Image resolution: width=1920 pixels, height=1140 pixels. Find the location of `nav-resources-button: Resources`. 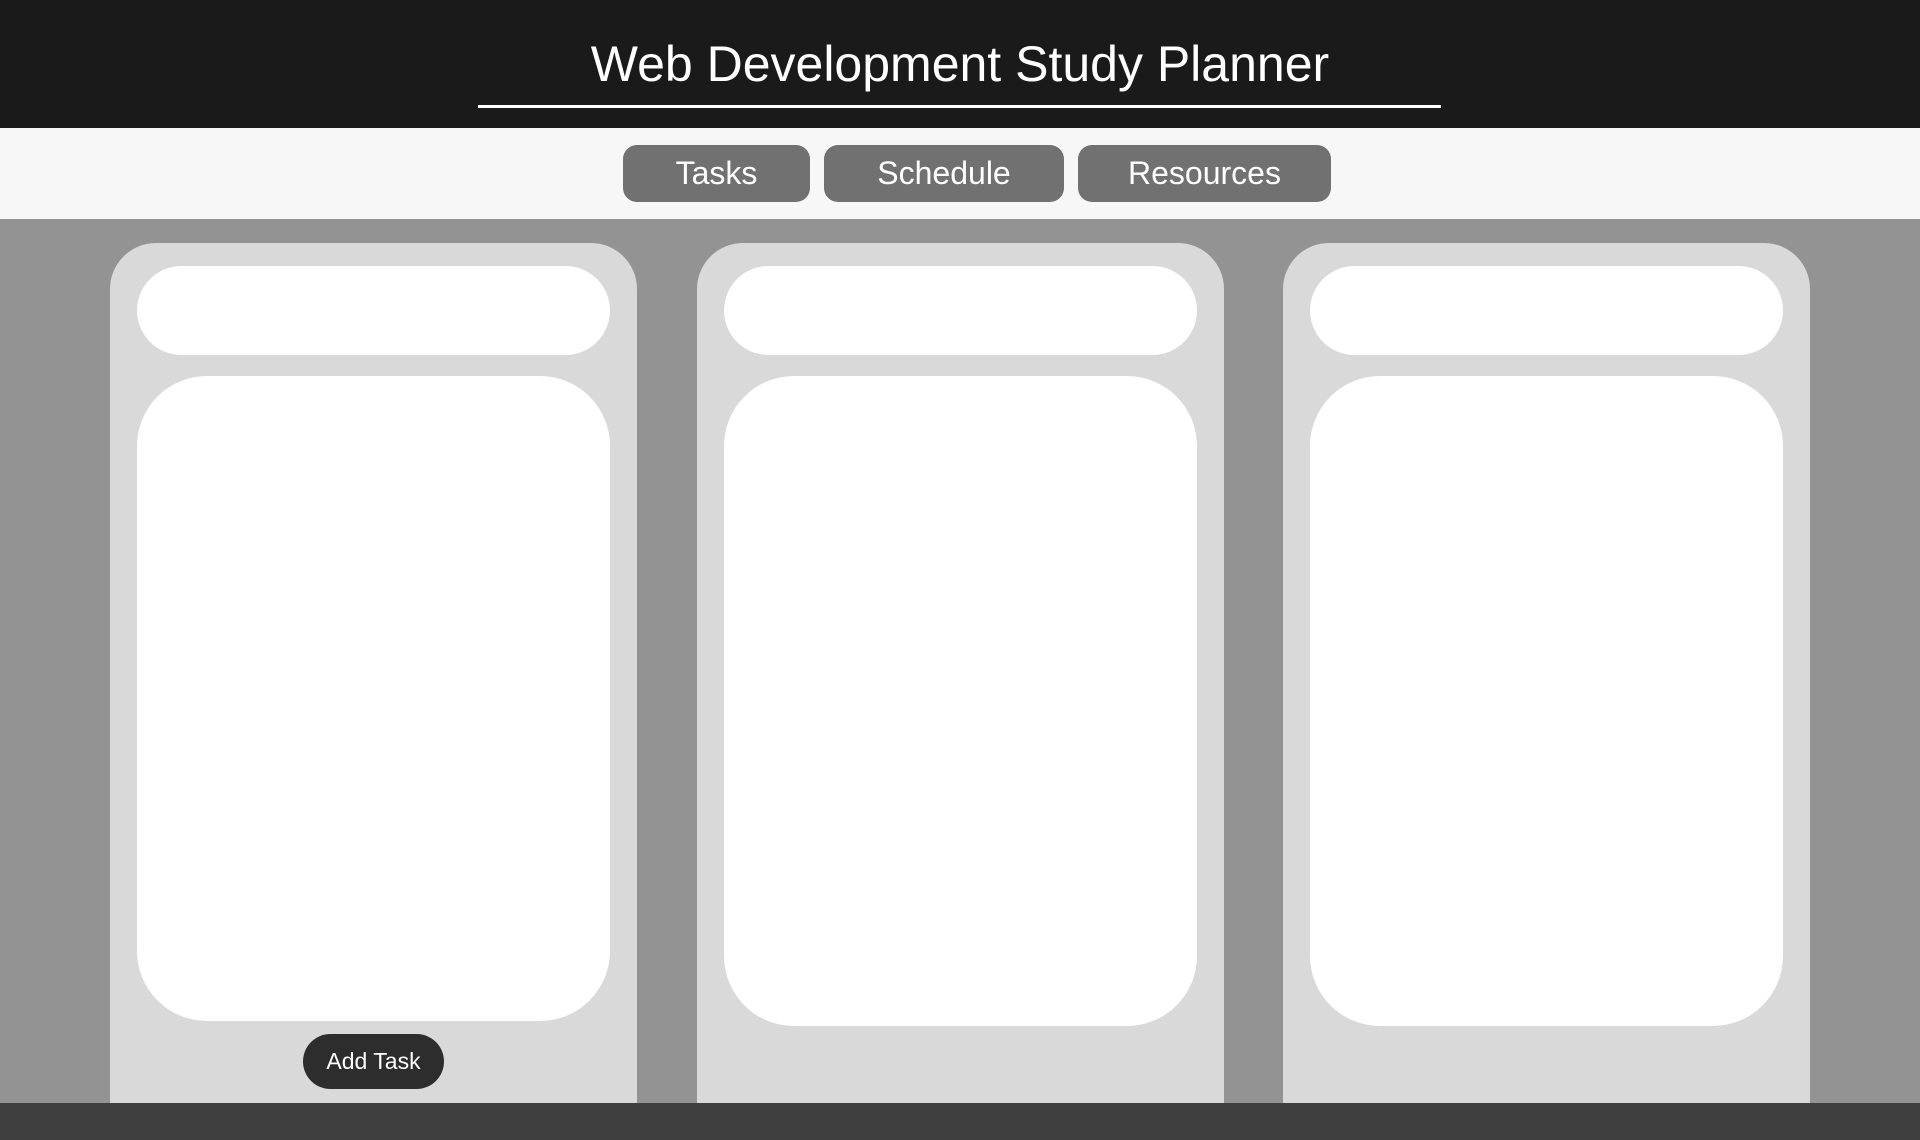

nav-resources-button: Resources is located at coordinates (1204, 173).